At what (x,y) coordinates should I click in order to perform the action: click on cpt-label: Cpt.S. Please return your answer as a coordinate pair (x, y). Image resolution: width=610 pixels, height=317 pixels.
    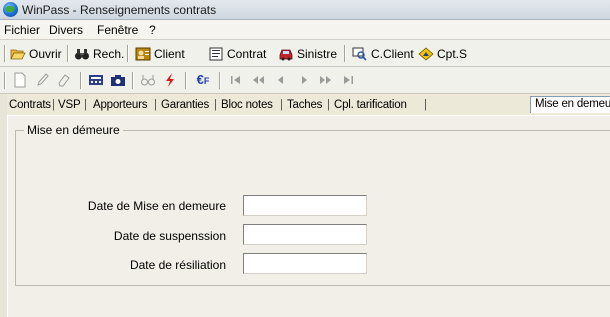
    Looking at the image, I should click on (452, 53).